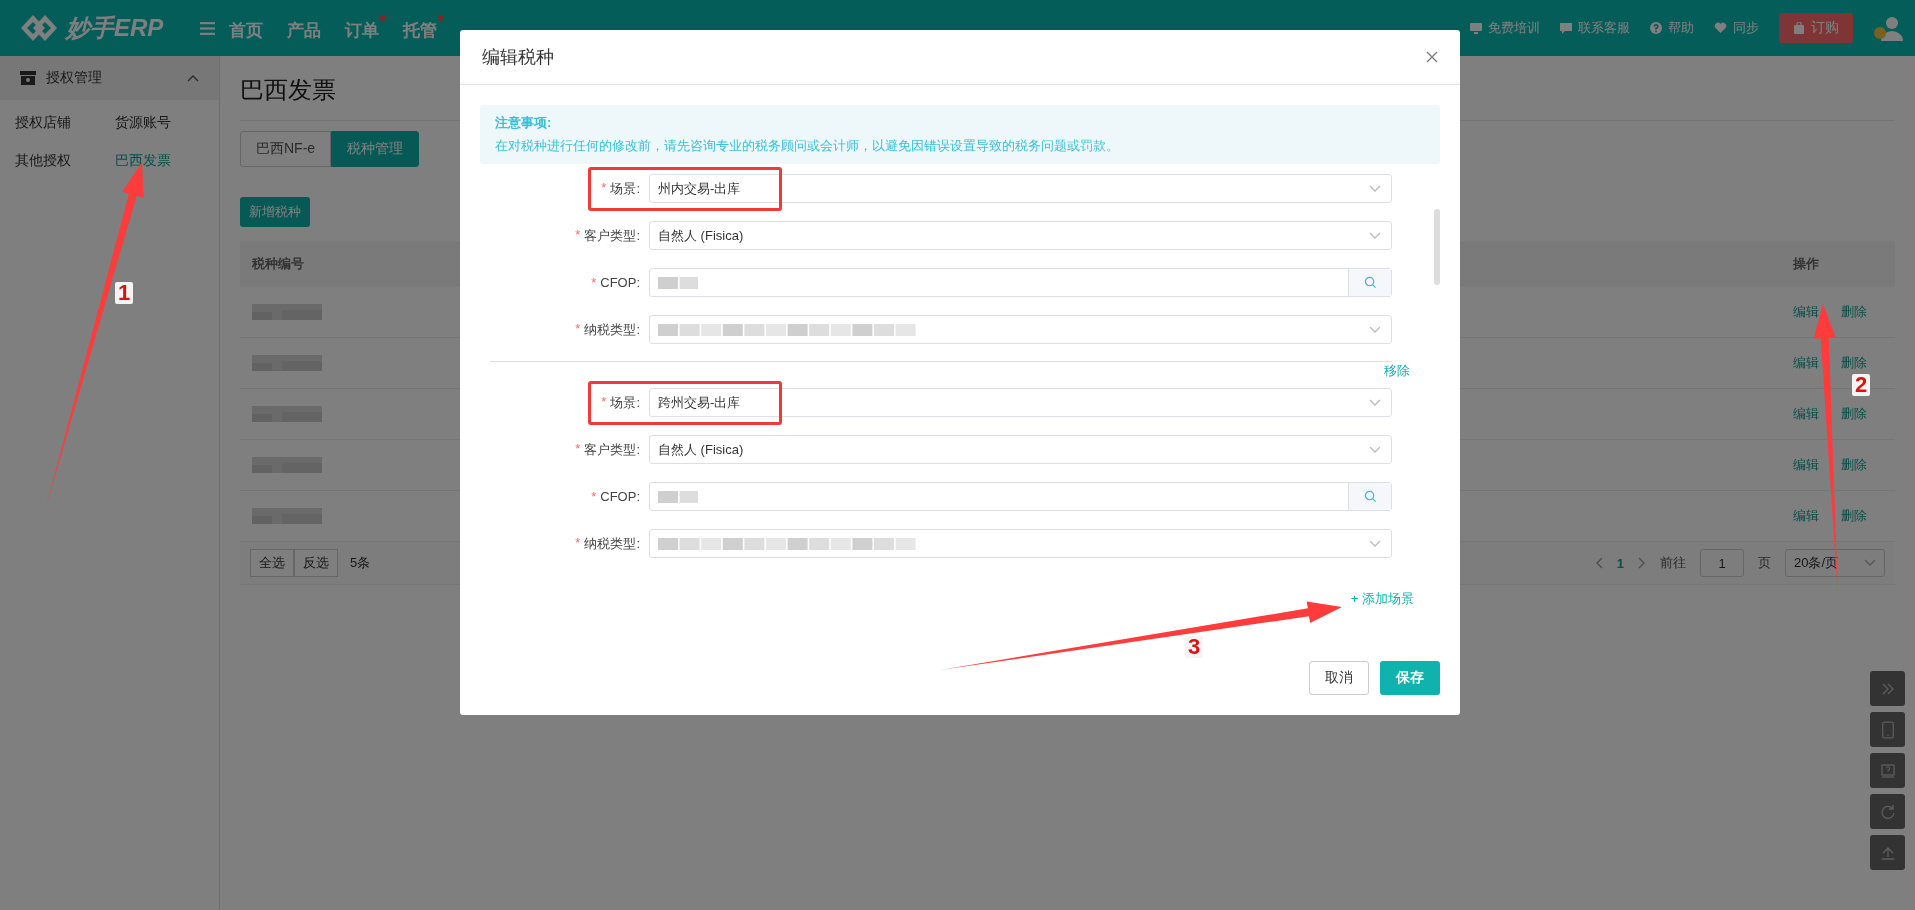 Image resolution: width=1915 pixels, height=910 pixels. I want to click on close-icon, so click(1432, 57).